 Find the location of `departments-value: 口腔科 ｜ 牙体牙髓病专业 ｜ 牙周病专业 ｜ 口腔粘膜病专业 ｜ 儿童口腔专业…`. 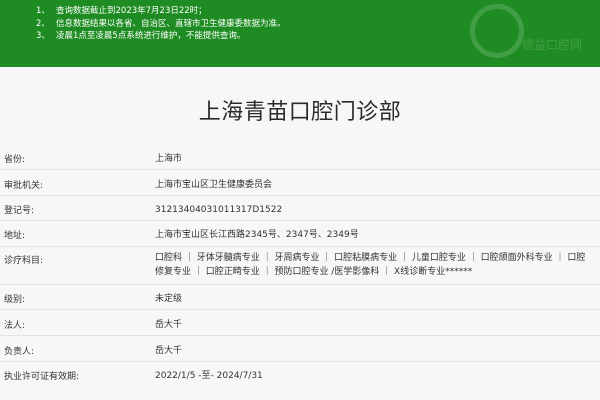

departments-value: 口腔科 ｜ 牙体牙髓病专业 ｜ 牙周病专业 ｜ 口腔粘膜病专业 ｜ 儿童口腔专业… is located at coordinates (370, 265).